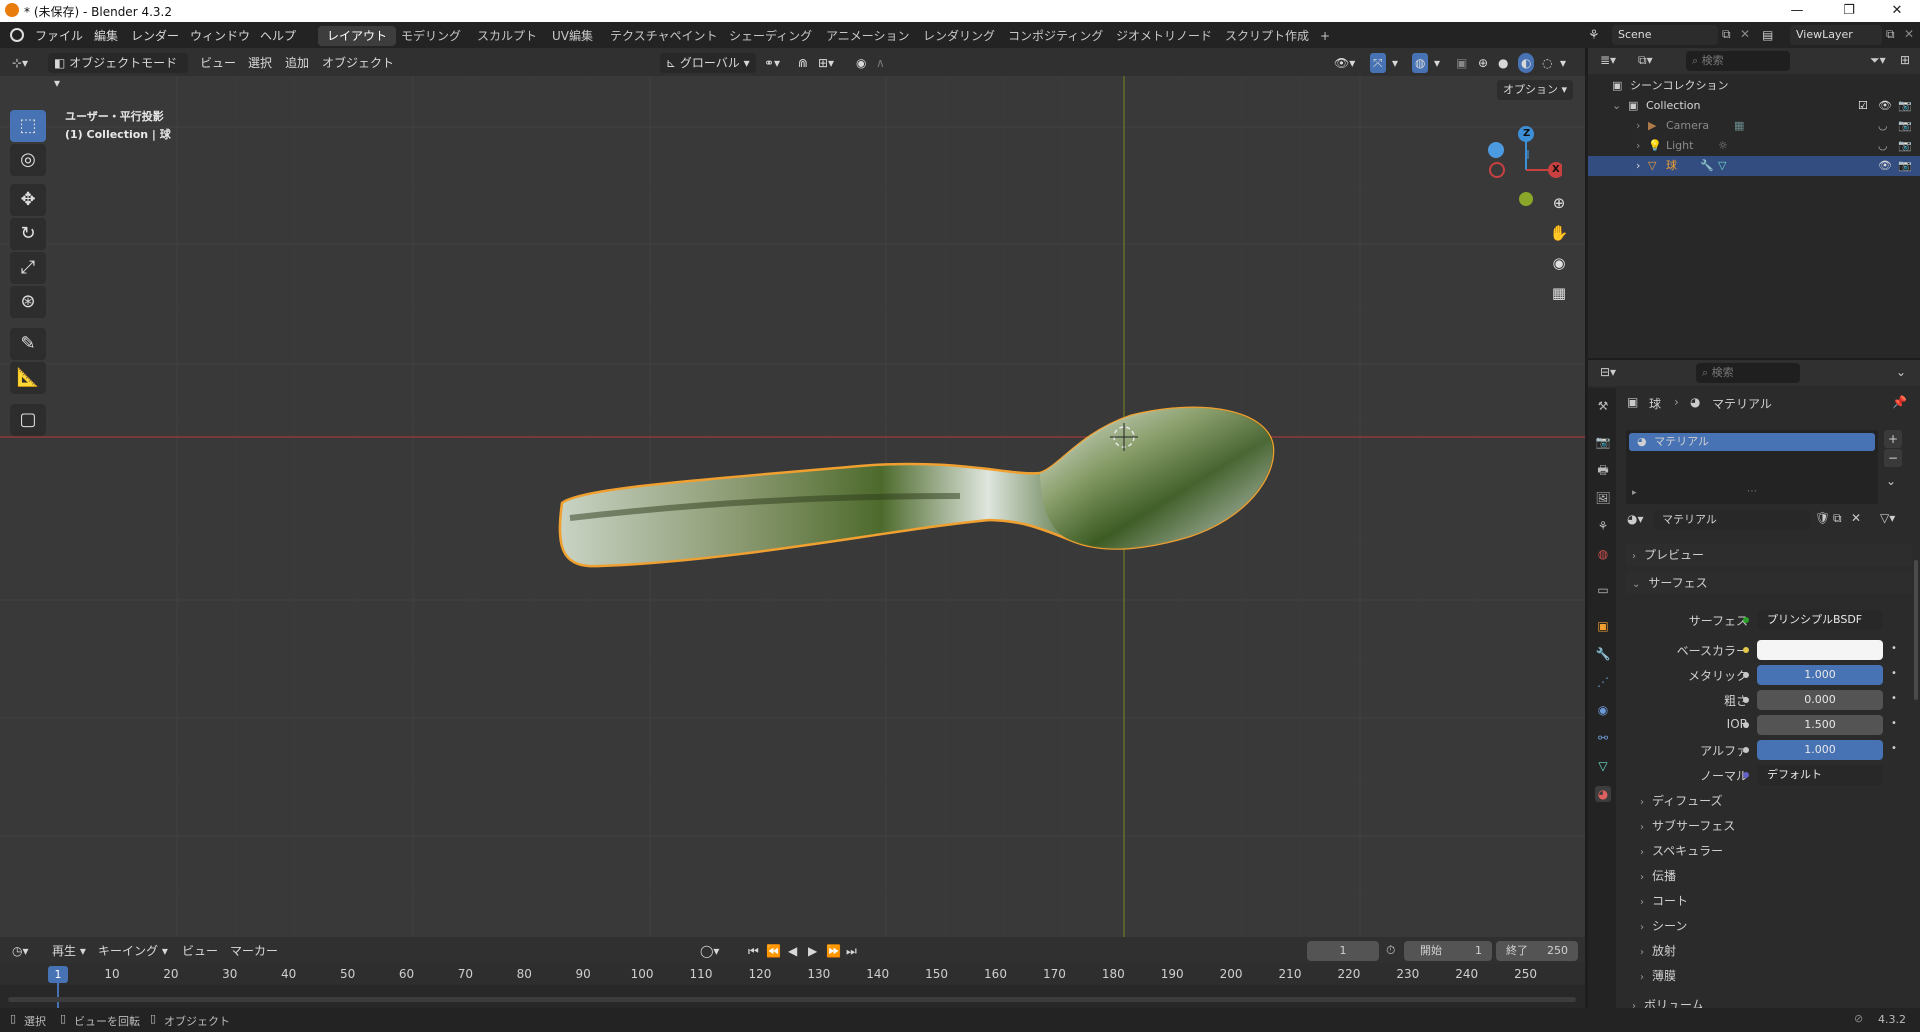 The width and height of the screenshot is (1920, 1032). What do you see at coordinates (28, 234) in the screenshot?
I see `rotate-tool-icon: ↻` at bounding box center [28, 234].